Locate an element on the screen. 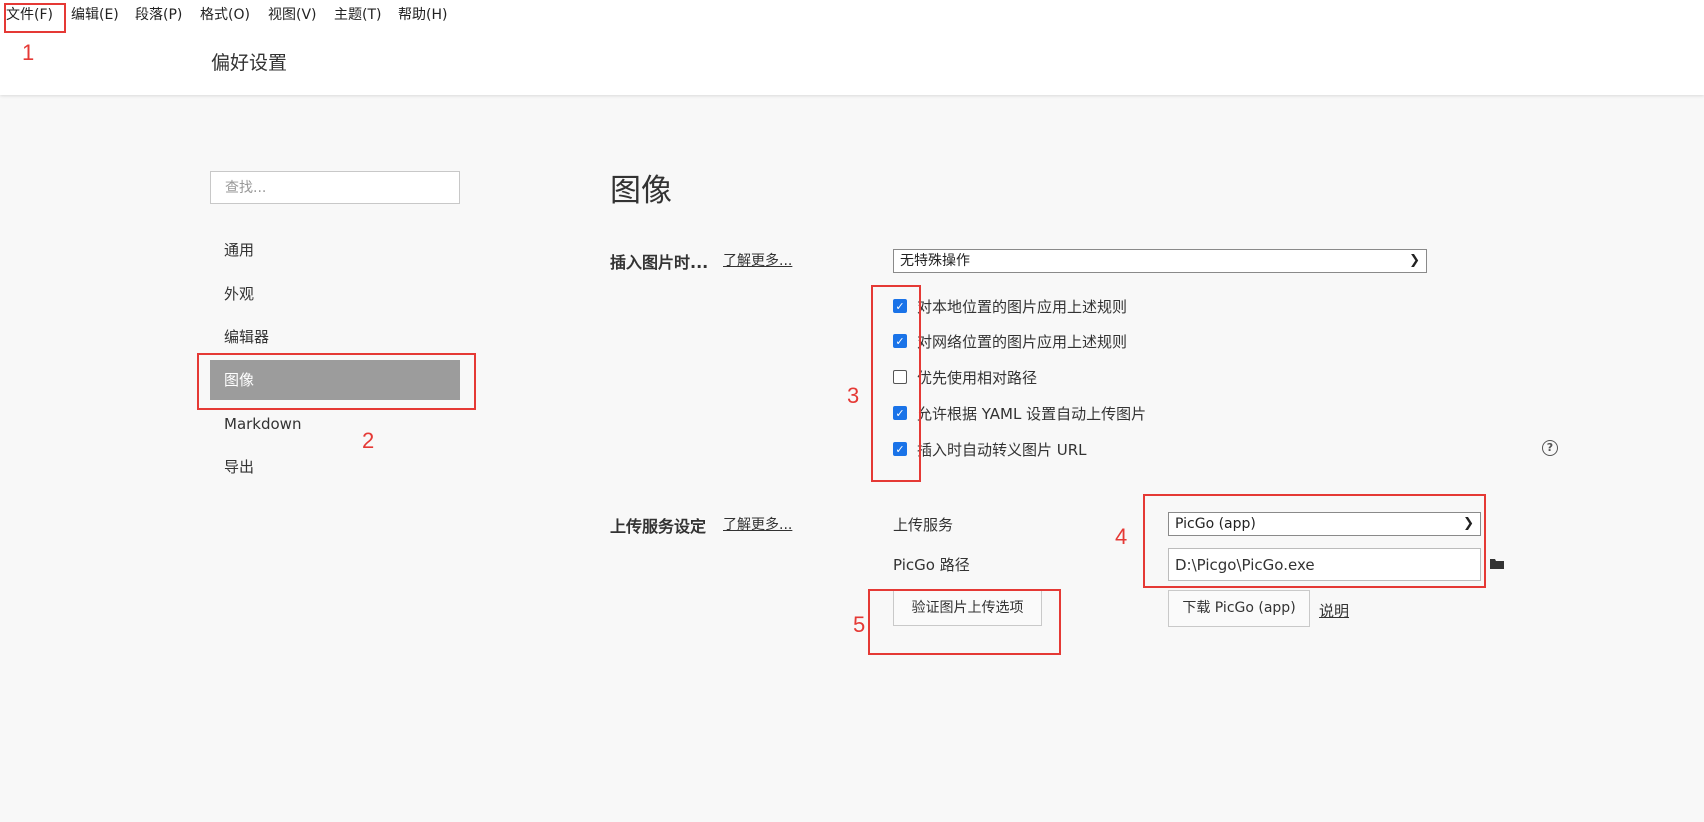  insert-image-action-select: 无特殊操作 ❯ is located at coordinates (1160, 261).